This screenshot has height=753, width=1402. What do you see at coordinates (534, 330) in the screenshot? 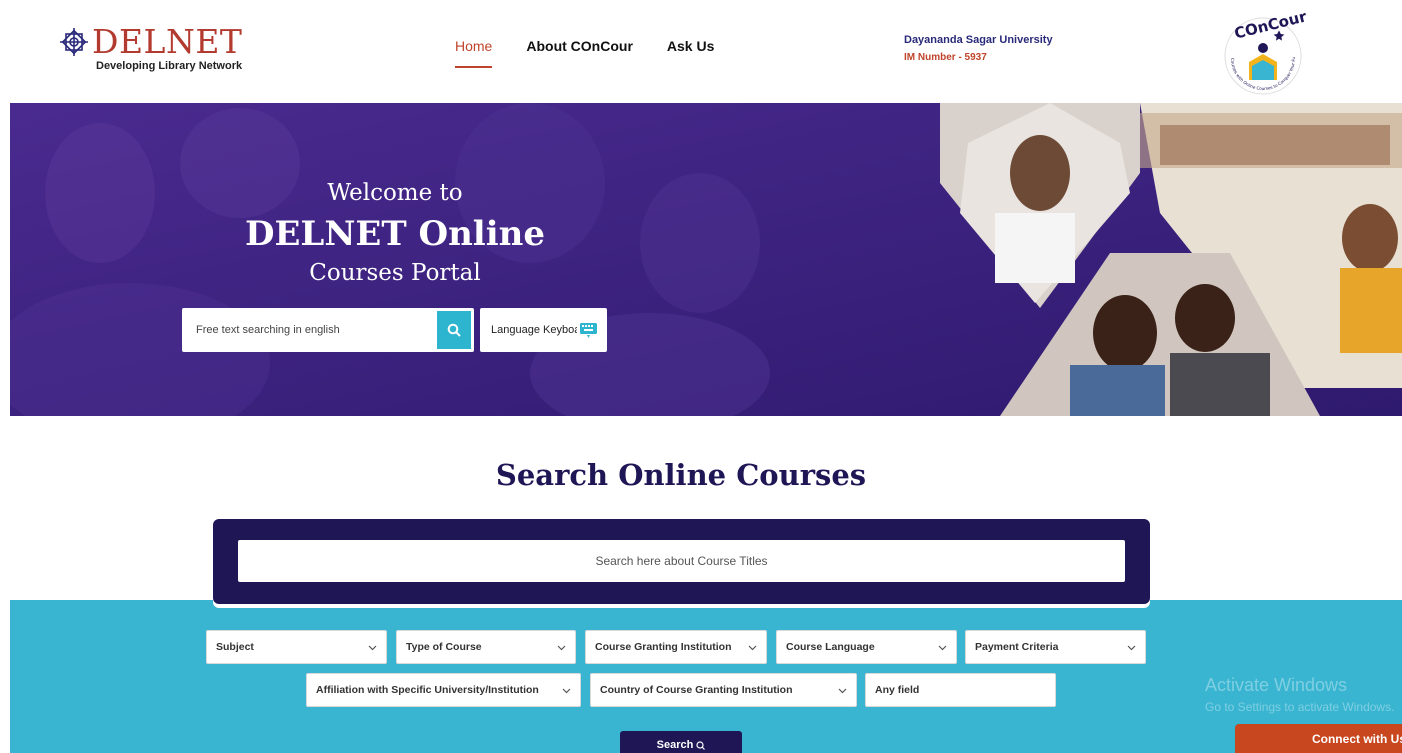
I see `language-keyboard-label: Language Keyboard` at bounding box center [534, 330].